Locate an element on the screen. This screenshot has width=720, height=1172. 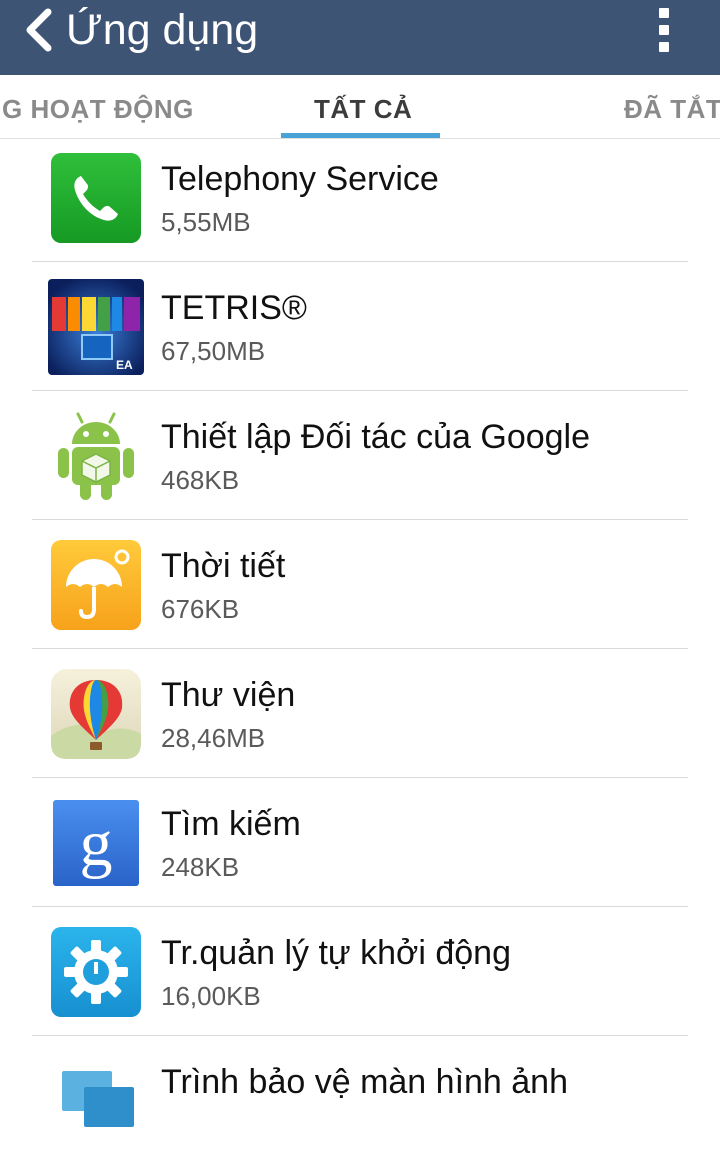
app-name: Telephony Service is located at coordinates (300, 179).